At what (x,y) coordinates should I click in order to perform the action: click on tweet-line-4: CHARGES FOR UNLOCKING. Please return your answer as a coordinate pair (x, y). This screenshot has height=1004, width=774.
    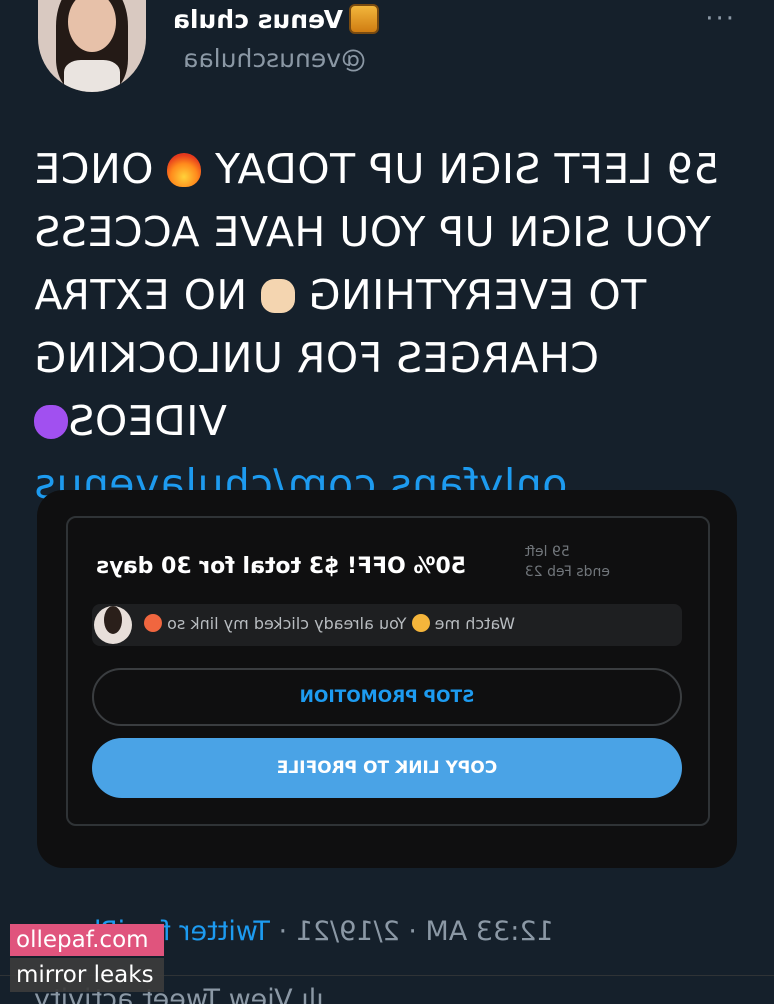
    Looking at the image, I should click on (316, 358).